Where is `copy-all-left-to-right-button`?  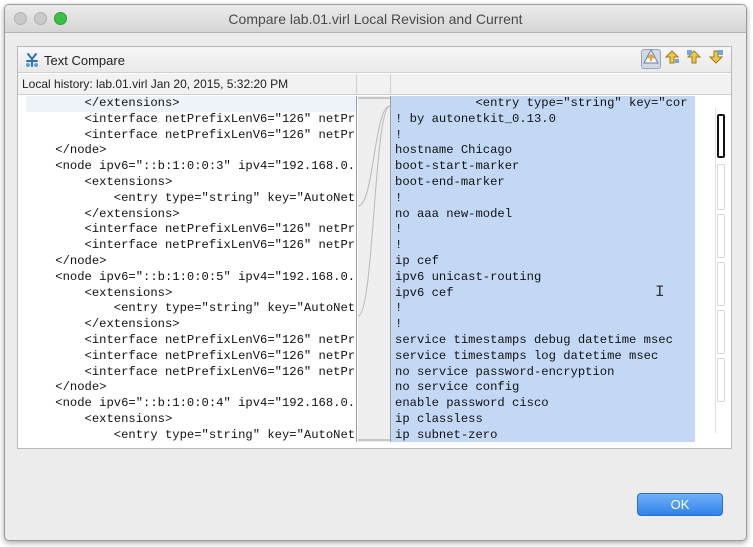 copy-all-left-to-right-button is located at coordinates (651, 59).